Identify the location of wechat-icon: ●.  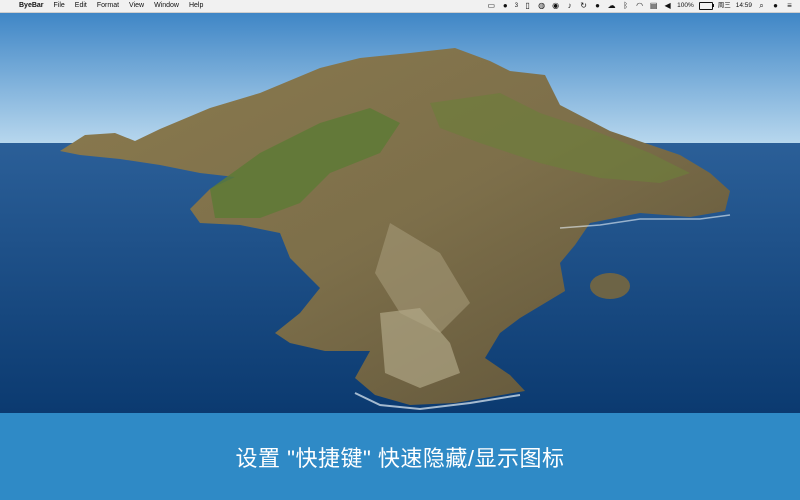
(505, 6).